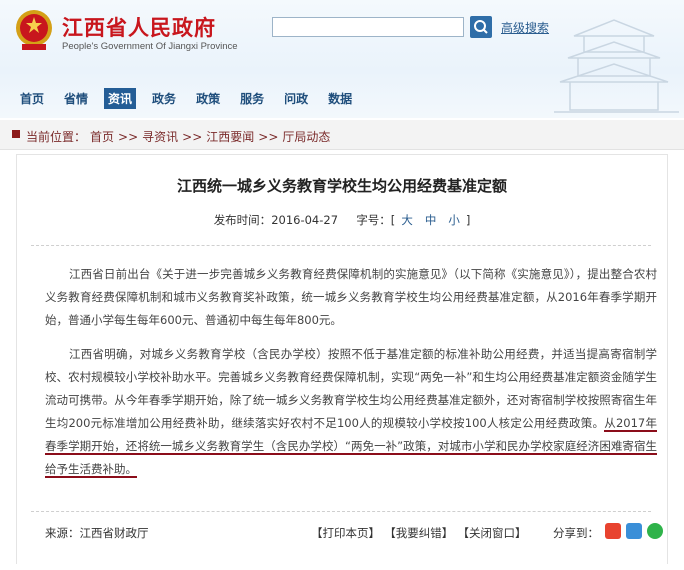 The image size is (684, 570). I want to click on main-nav: 首页 省情 资讯 政务 政策 服务 问政 数据, so click(192, 98).